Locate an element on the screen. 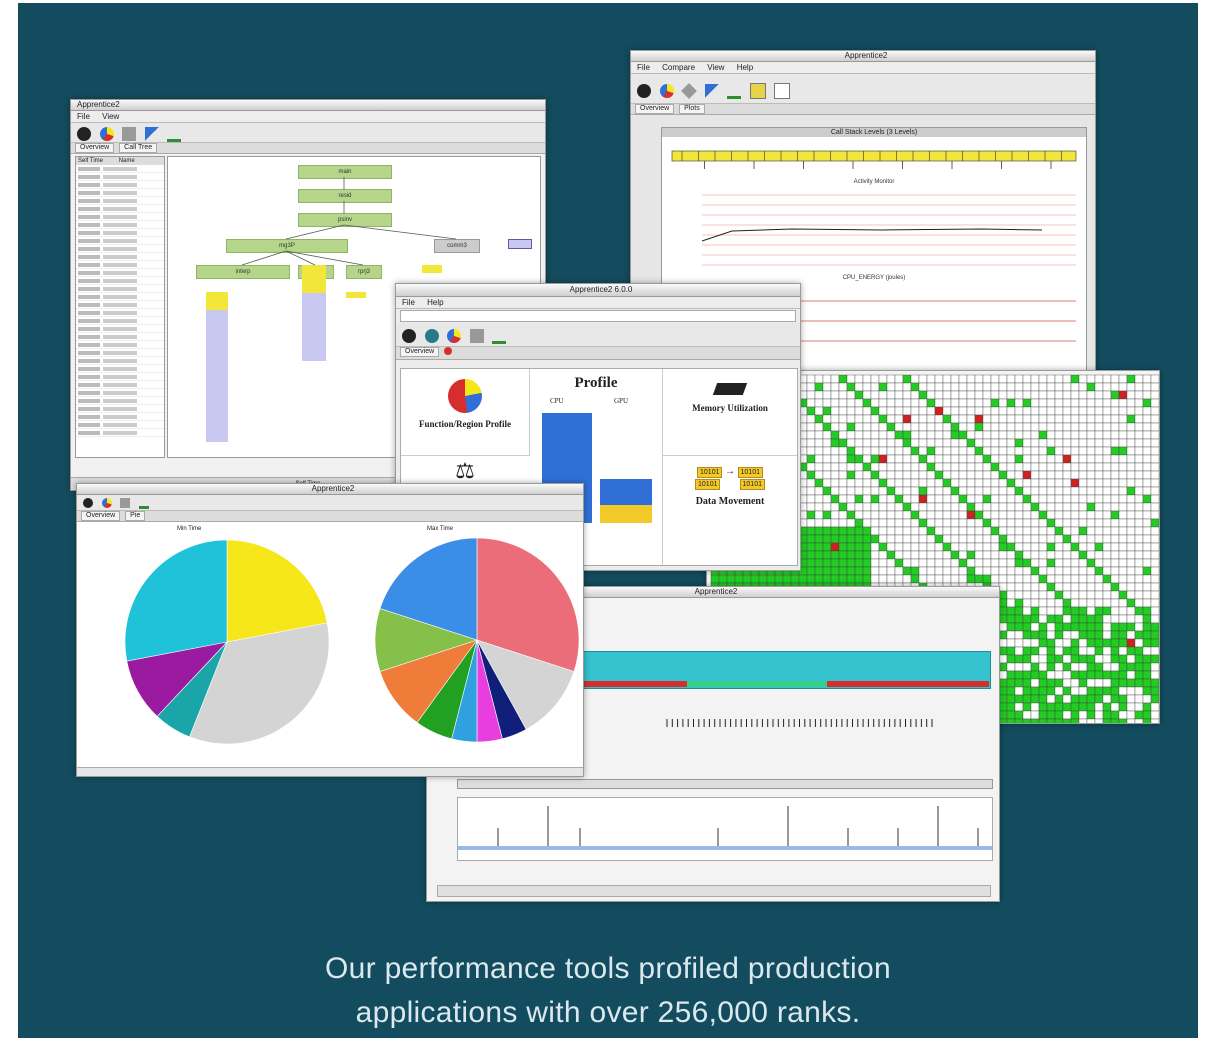  card-memory: Memory Utilization is located at coordinates (730, 412).